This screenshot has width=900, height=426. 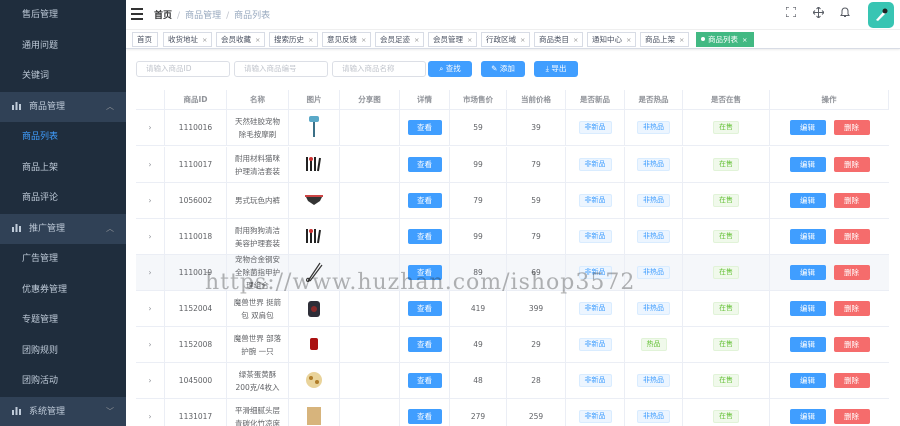 What do you see at coordinates (450, 69) in the screenshot?
I see `search-button: ⌕ 查找` at bounding box center [450, 69].